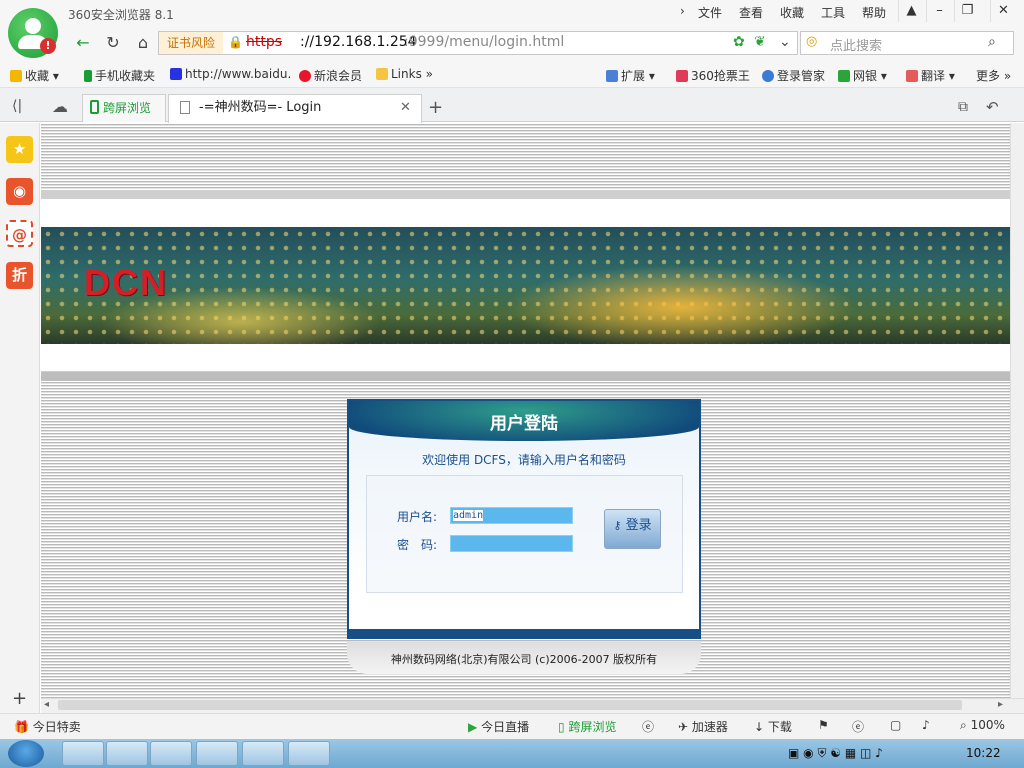  I want to click on search-icon: ⌕, so click(992, 42).